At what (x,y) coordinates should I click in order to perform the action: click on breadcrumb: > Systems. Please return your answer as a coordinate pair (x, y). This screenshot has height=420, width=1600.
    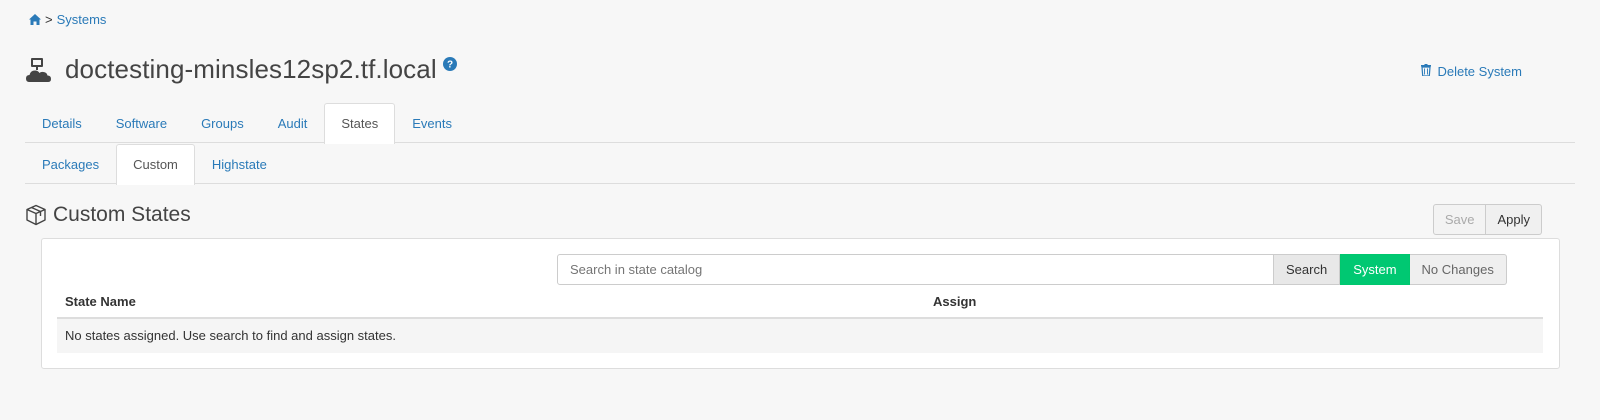
    Looking at the image, I should click on (67, 19).